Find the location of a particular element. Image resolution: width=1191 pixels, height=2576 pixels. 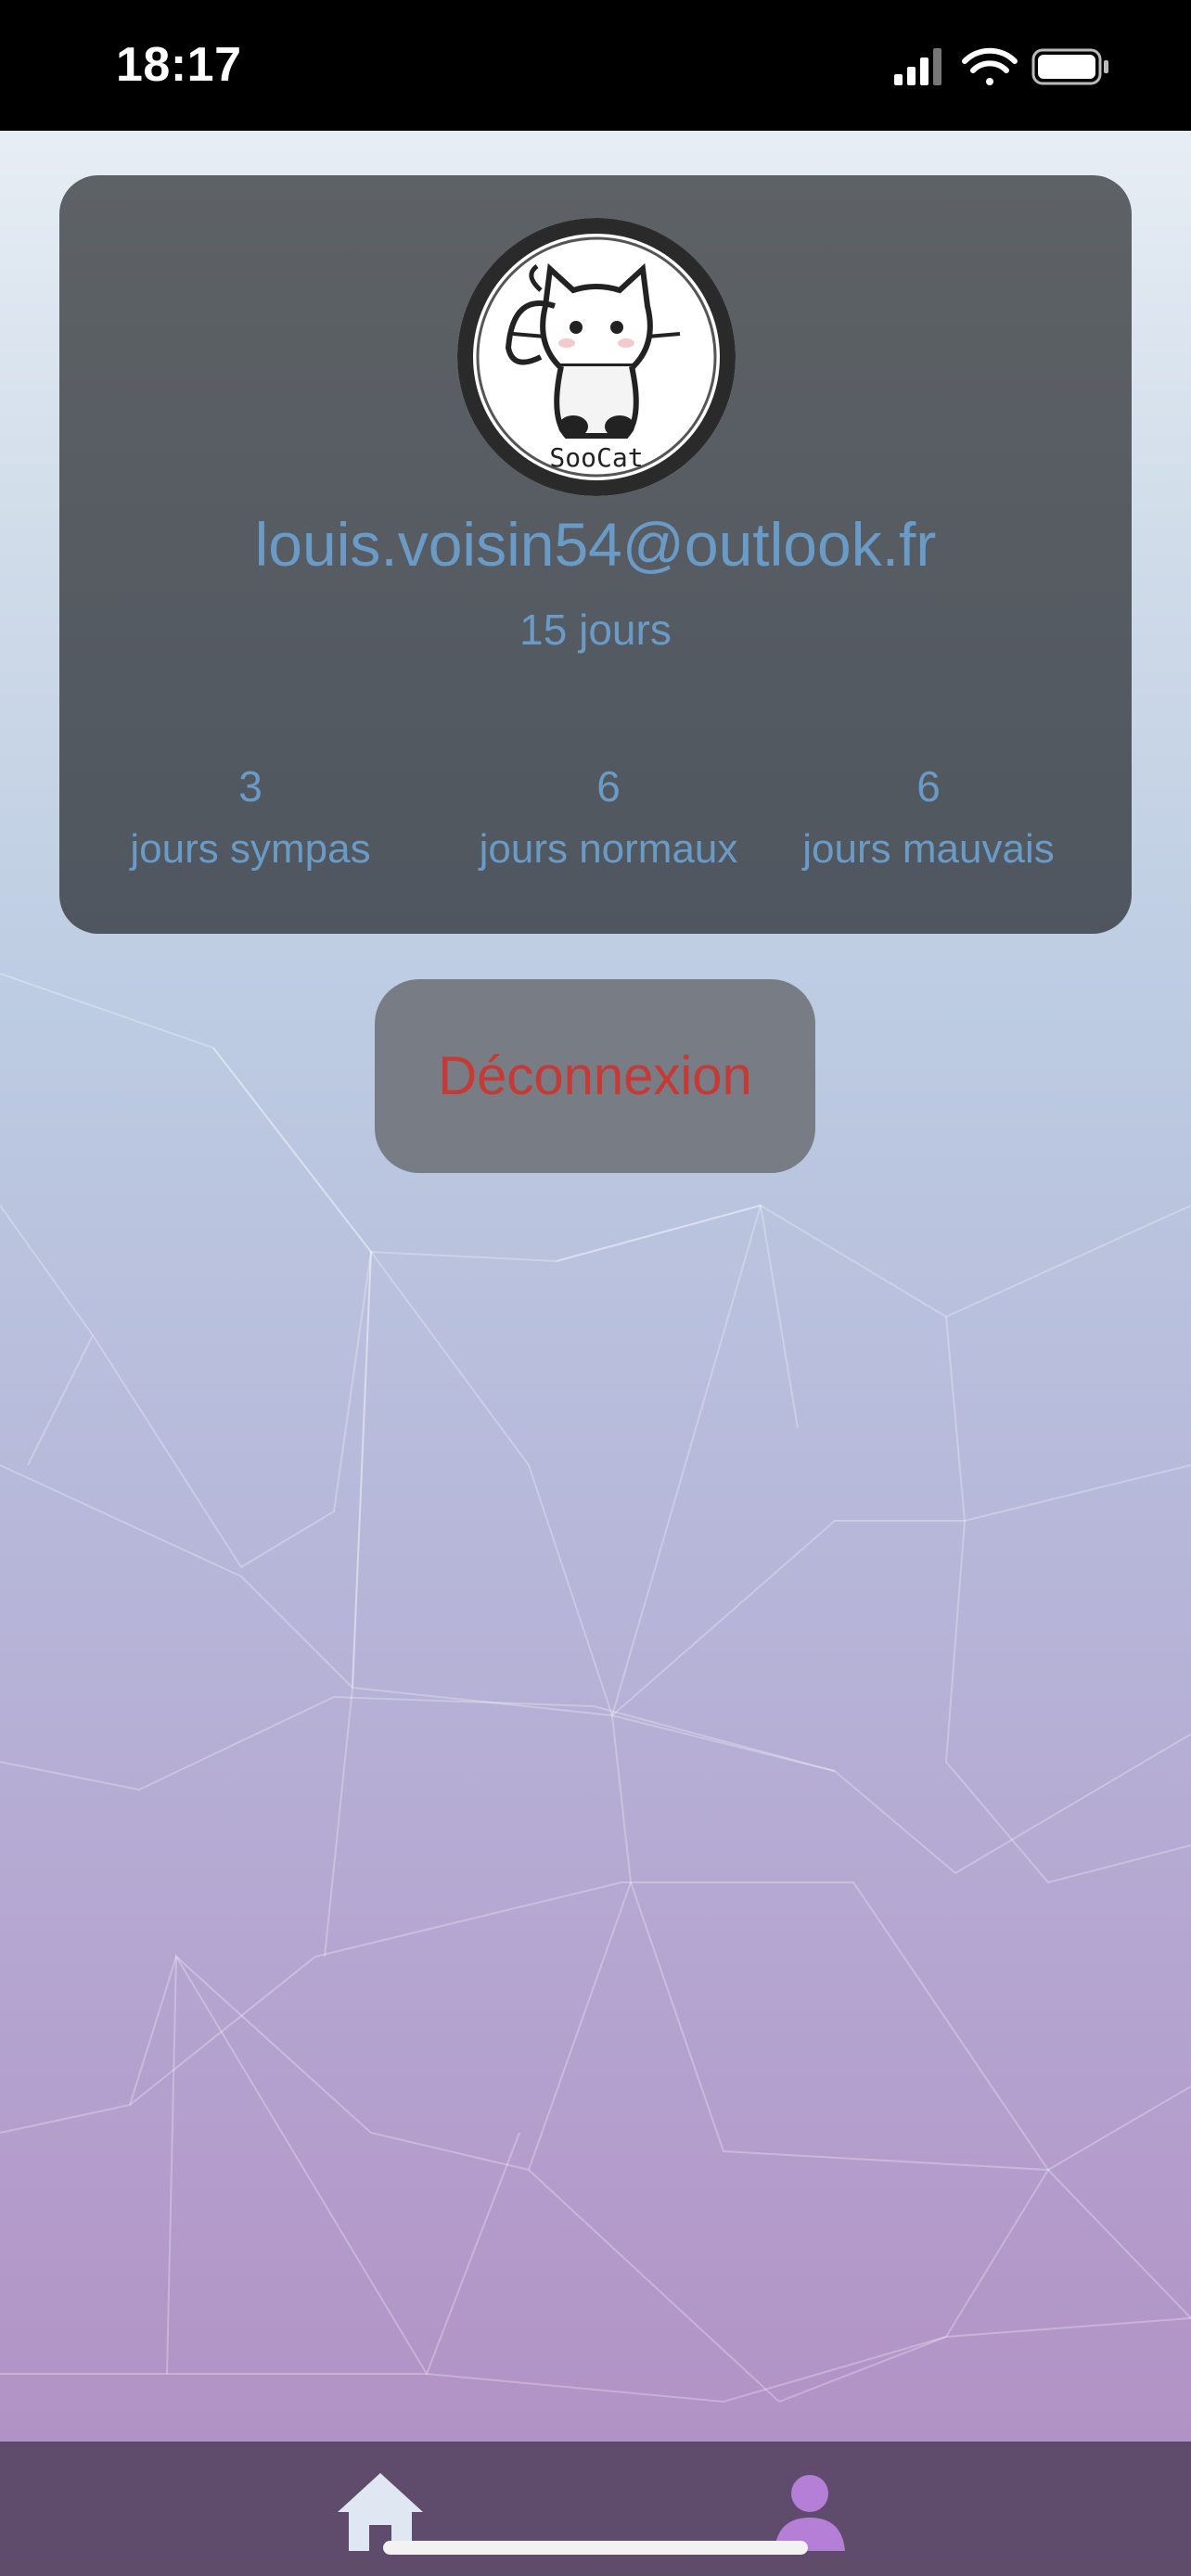

stat-normal-value: 6 is located at coordinates (608, 786).